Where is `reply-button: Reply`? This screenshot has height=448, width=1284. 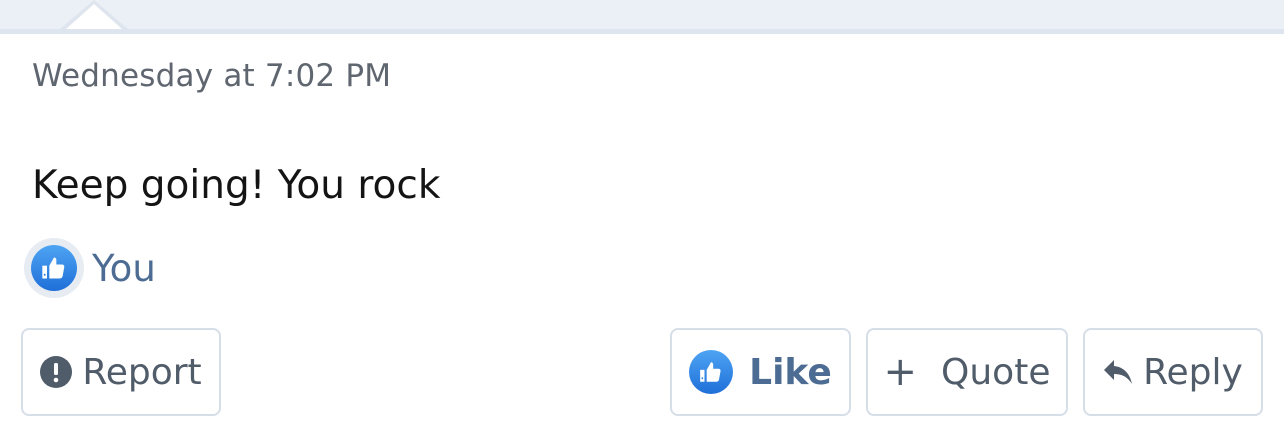
reply-button: Reply is located at coordinates (1173, 372).